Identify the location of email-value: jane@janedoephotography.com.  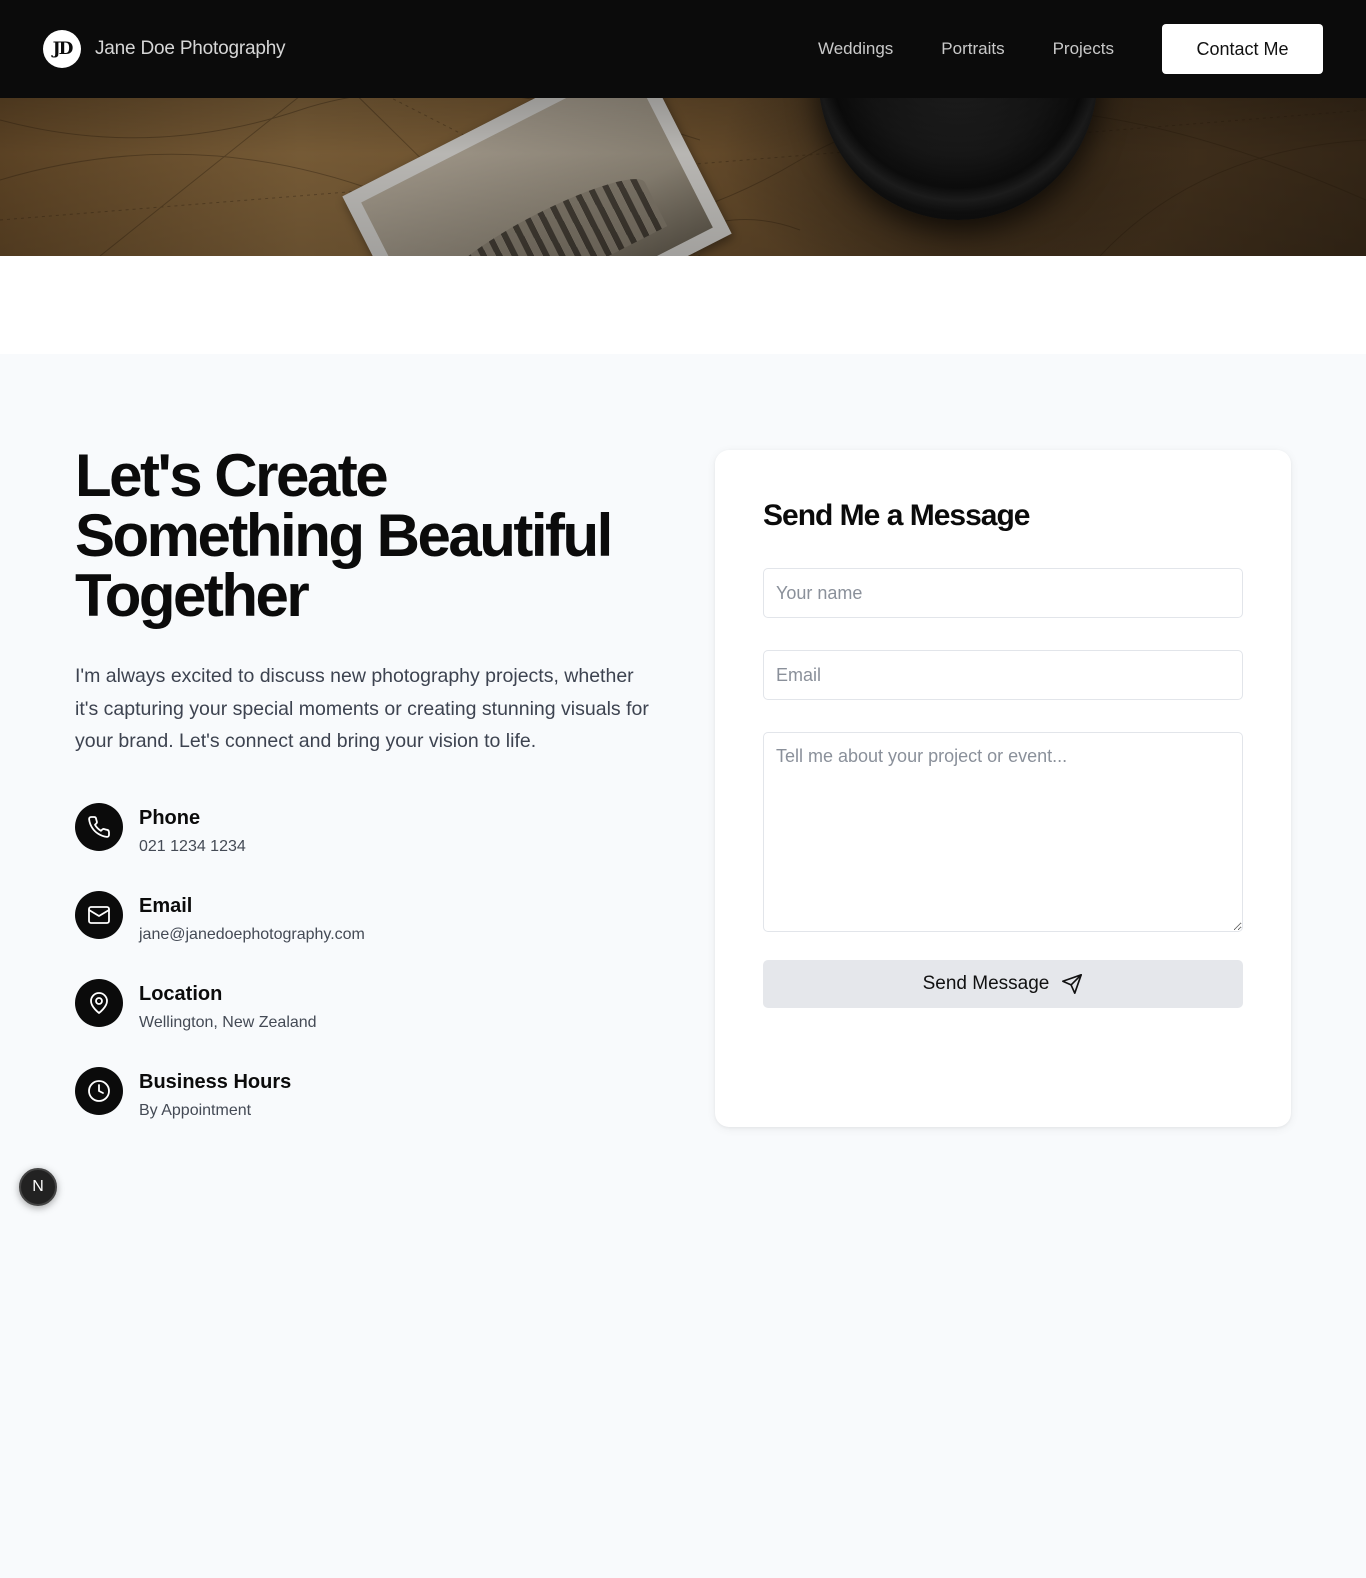
(252, 935).